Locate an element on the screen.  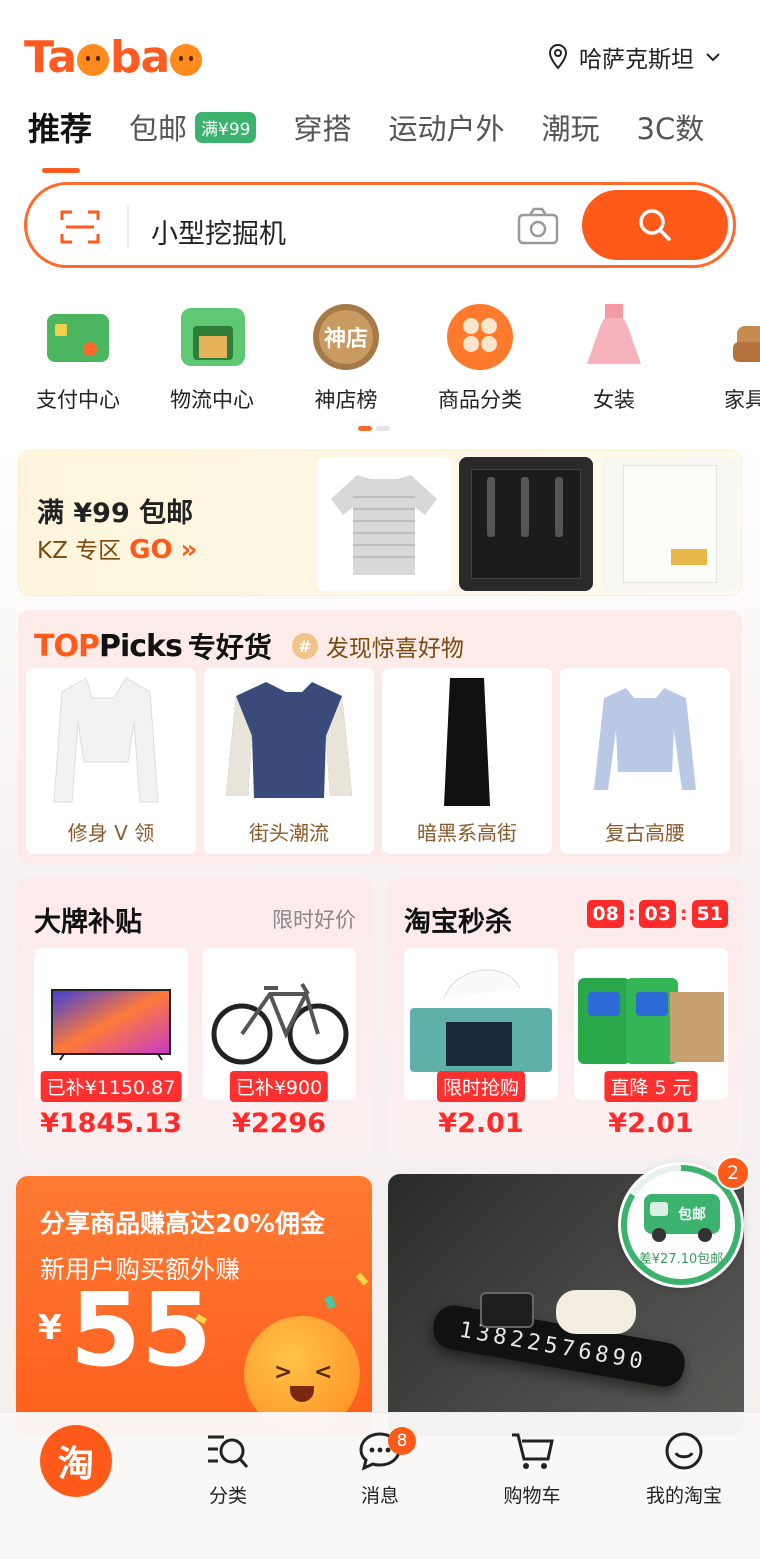
location-selector: 哈萨克斯坦 is located at coordinates (634, 57).